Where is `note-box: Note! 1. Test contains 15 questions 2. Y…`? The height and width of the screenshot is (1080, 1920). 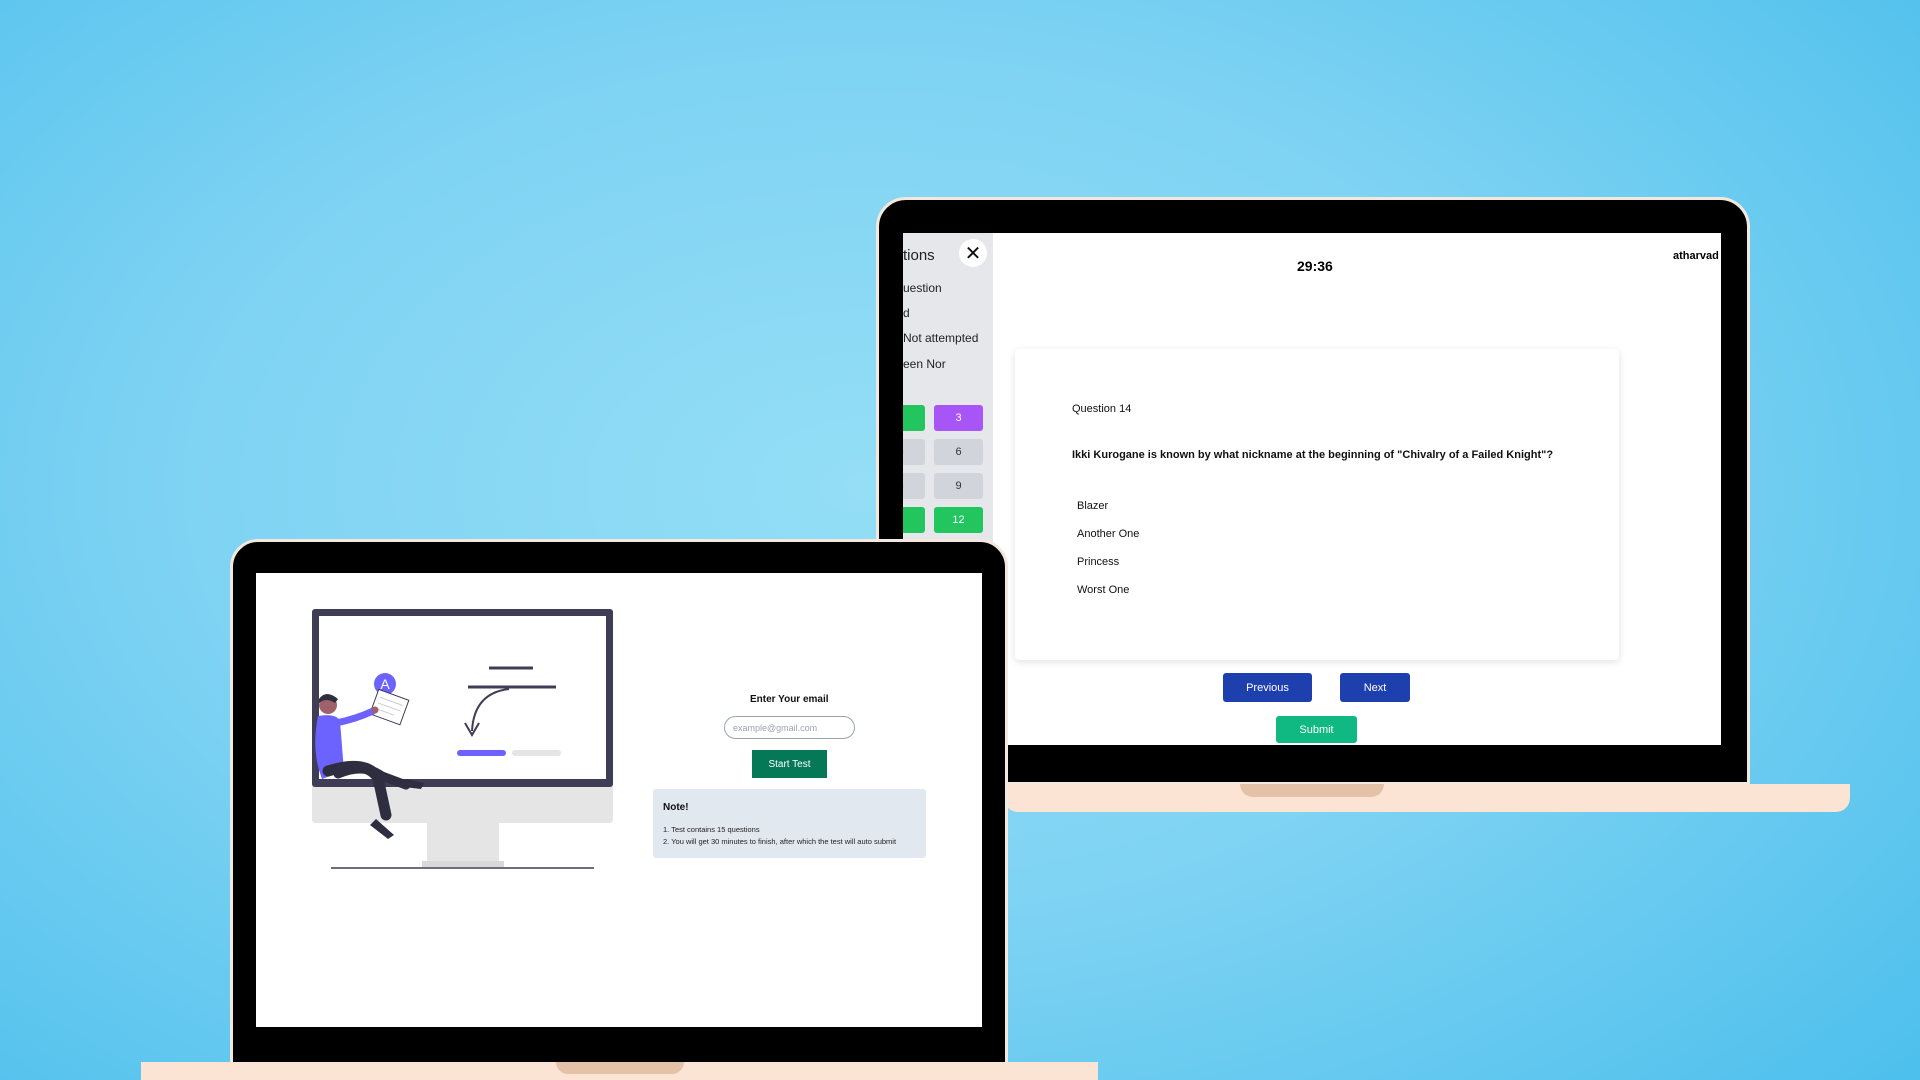 note-box: Note! 1. Test contains 15 questions 2. Y… is located at coordinates (789, 823).